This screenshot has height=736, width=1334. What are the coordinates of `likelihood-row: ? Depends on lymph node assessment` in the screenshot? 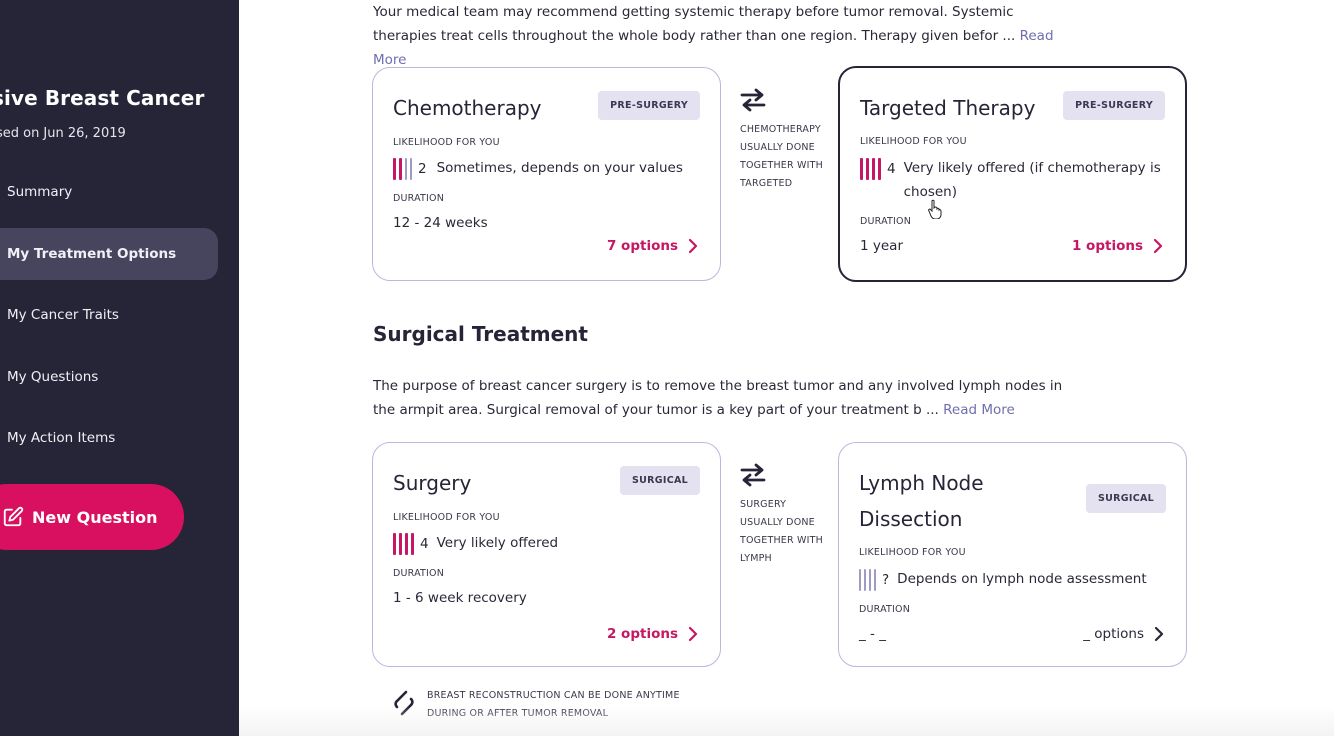 It's located at (1003, 580).